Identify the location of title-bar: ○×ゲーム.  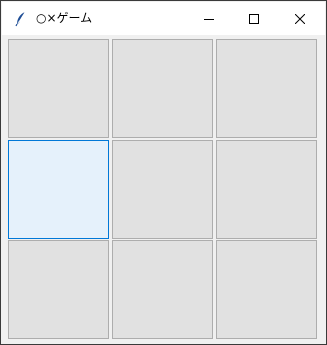
(163, 18).